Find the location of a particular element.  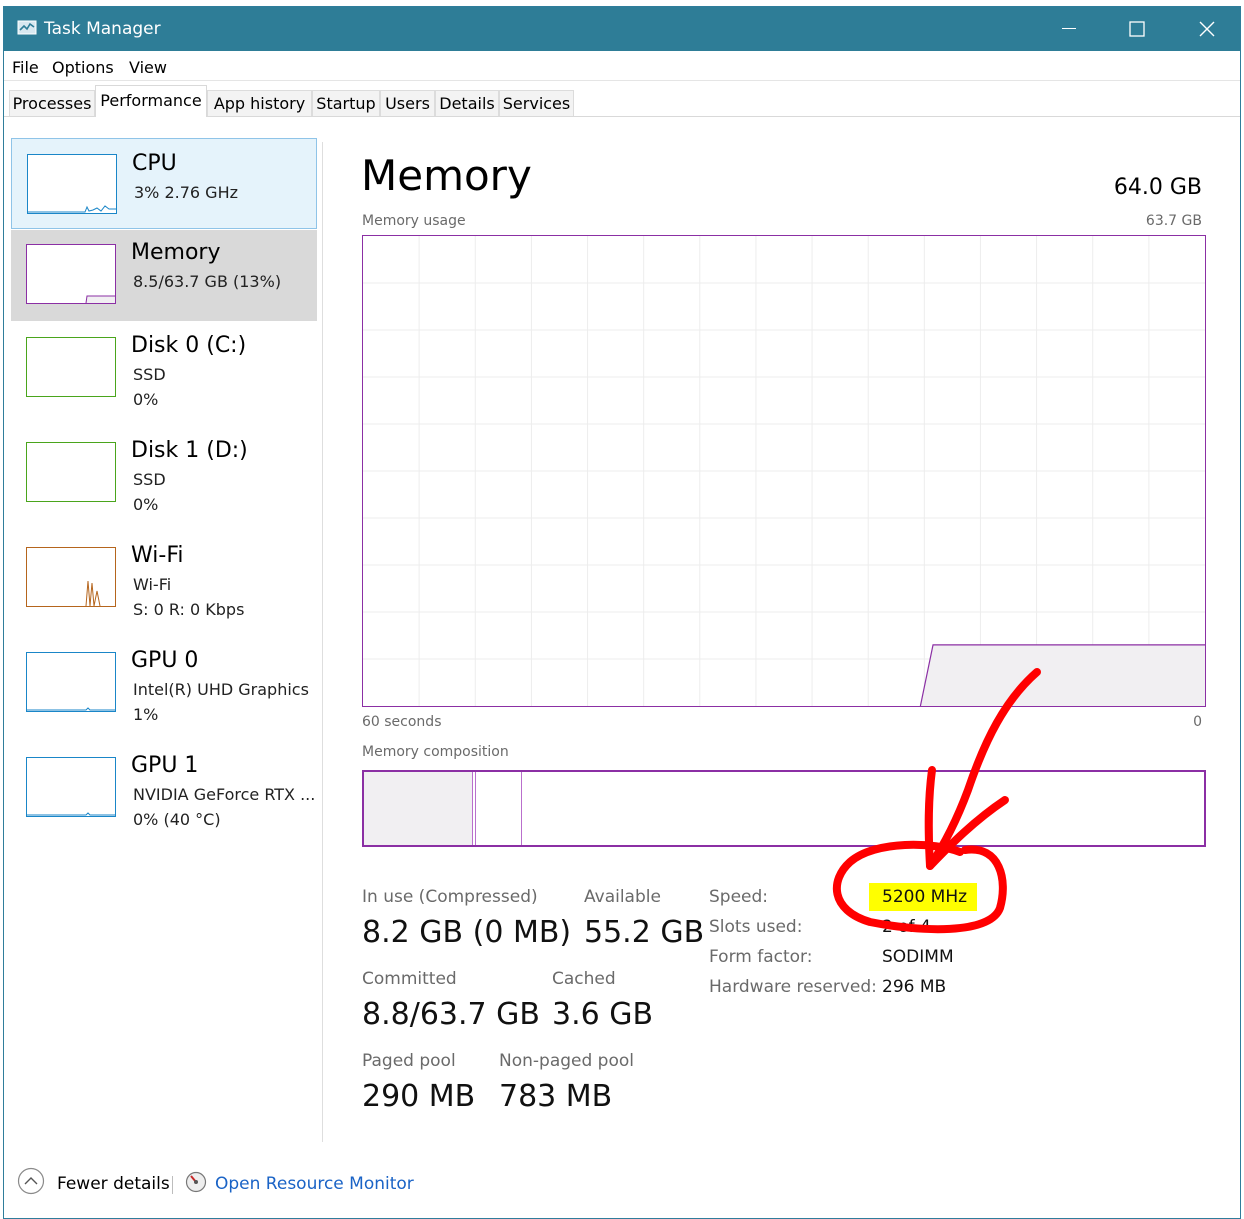

window-title: Task Manager is located at coordinates (102, 29).